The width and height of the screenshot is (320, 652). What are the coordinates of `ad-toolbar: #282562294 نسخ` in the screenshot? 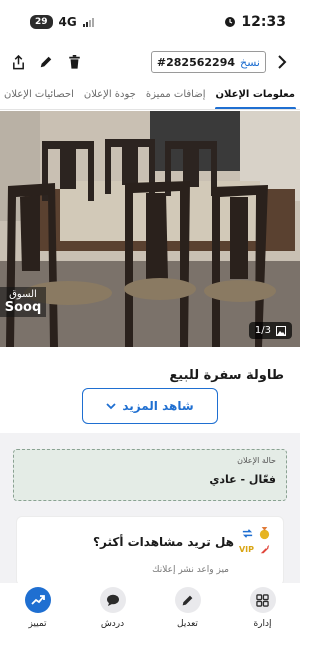 It's located at (150, 62).